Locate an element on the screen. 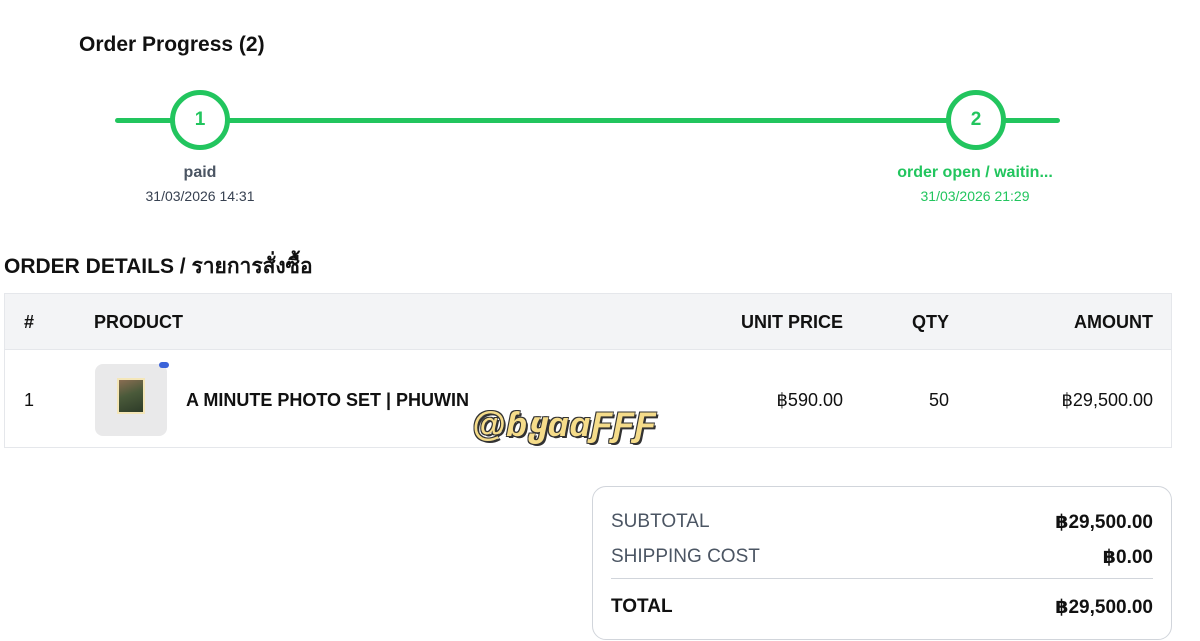  shipping-cost-value: ฿0.00 is located at coordinates (1127, 557).